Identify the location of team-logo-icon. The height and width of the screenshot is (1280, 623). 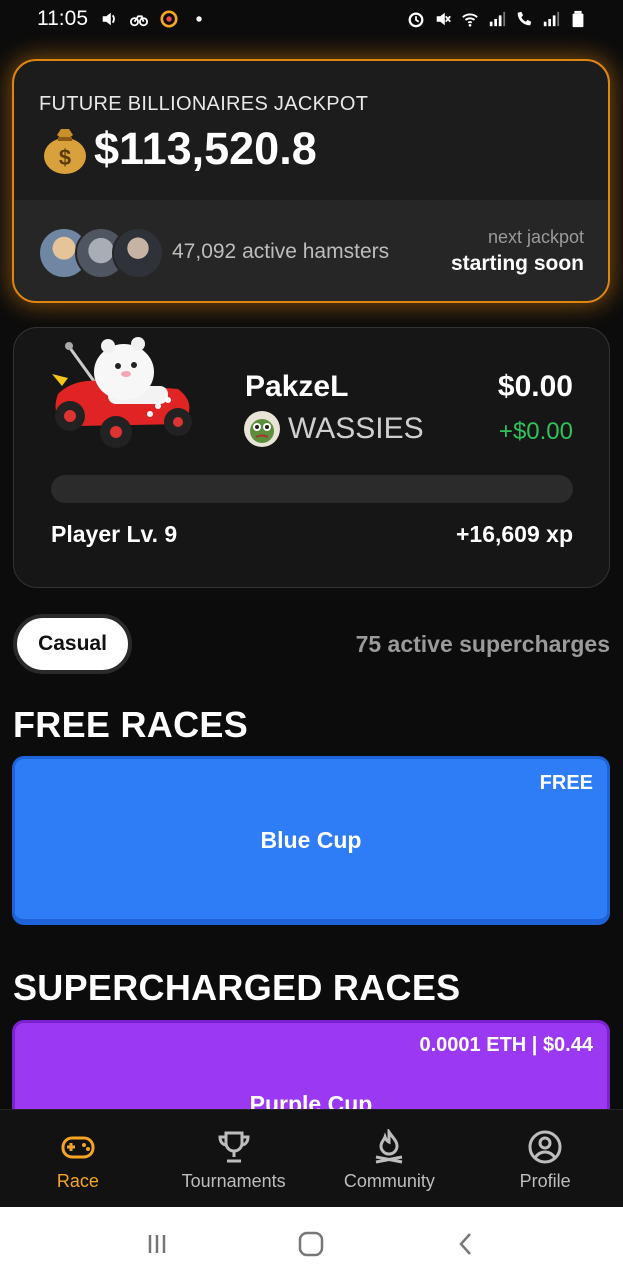
(262, 429).